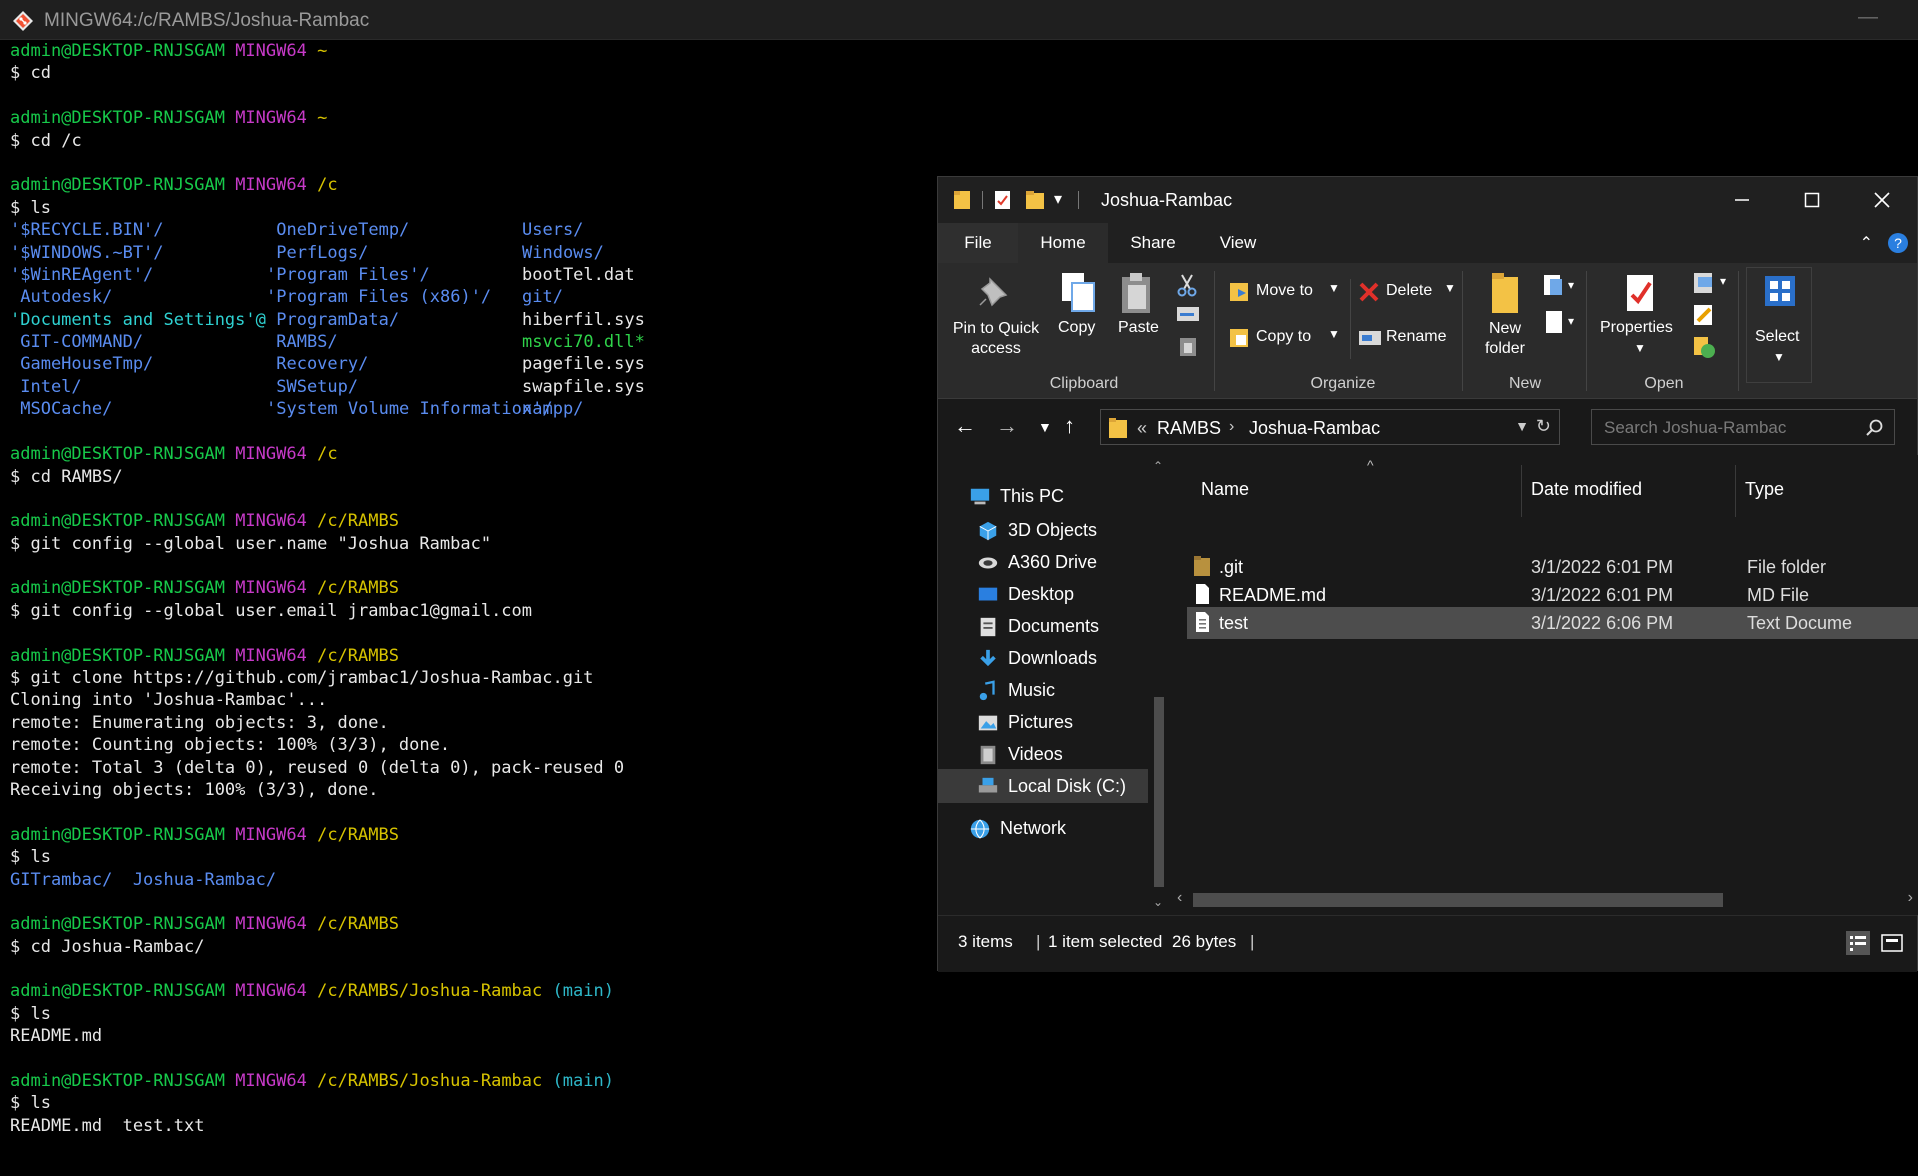 This screenshot has width=1918, height=1176. Describe the element at coordinates (1288, 339) in the screenshot. I see `copy-to-button: Copy to ▼` at that location.